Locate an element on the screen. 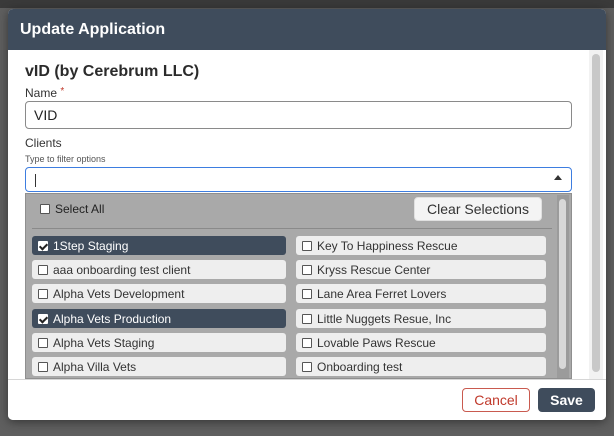 The image size is (614, 436). name-label: Name * is located at coordinates (44, 93).